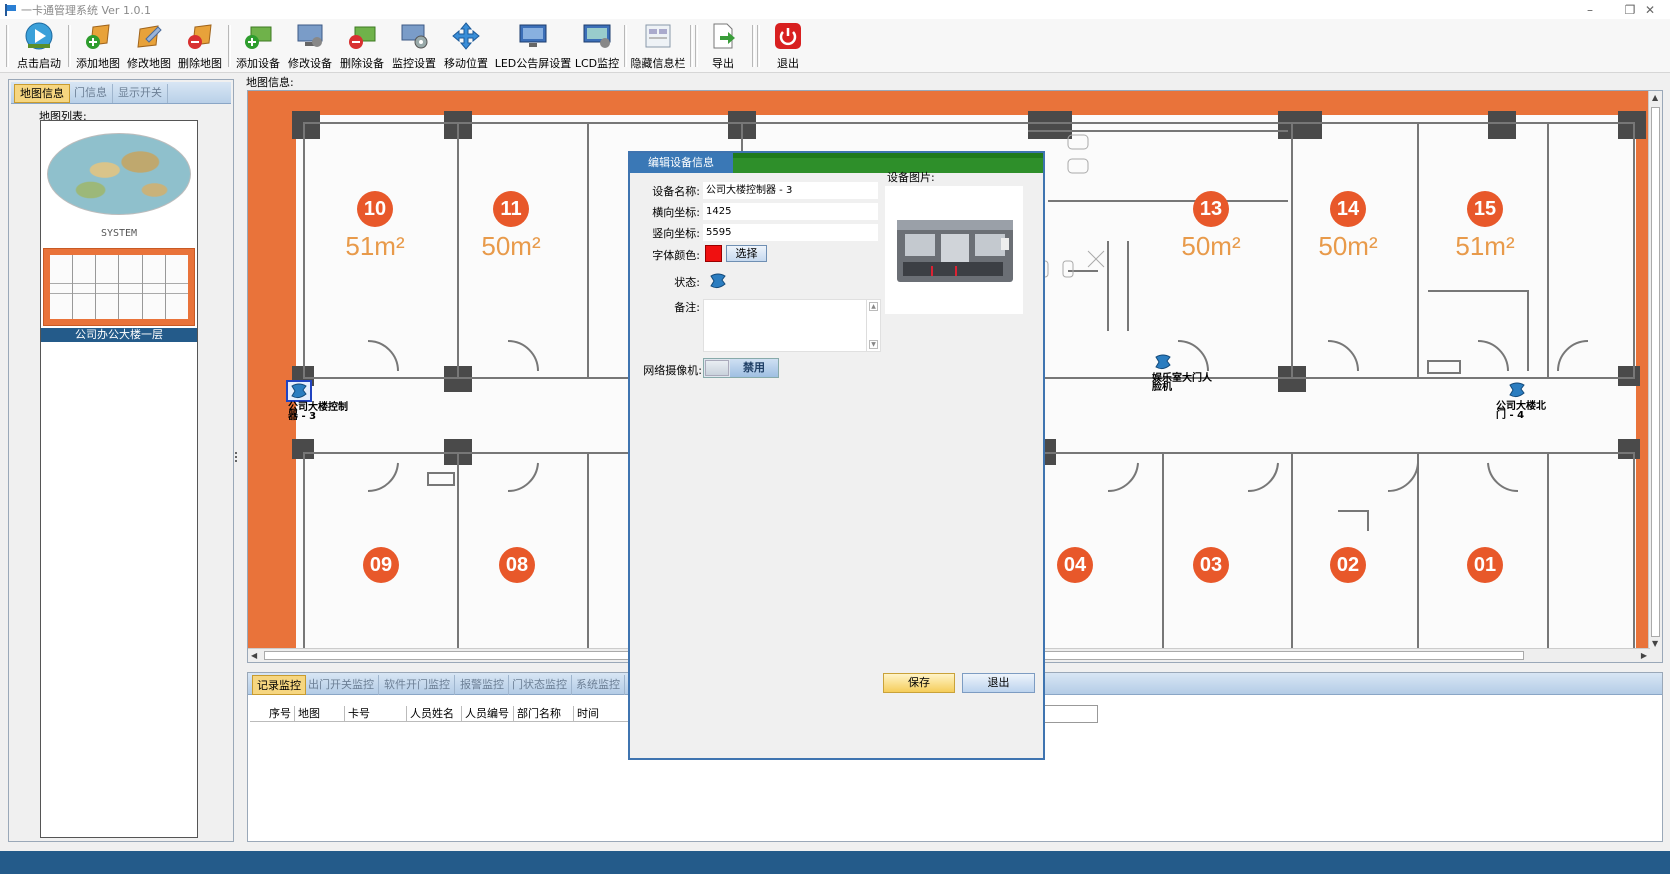 Image resolution: width=1670 pixels, height=874 pixels. What do you see at coordinates (39, 36) in the screenshot?
I see `start-icon` at bounding box center [39, 36].